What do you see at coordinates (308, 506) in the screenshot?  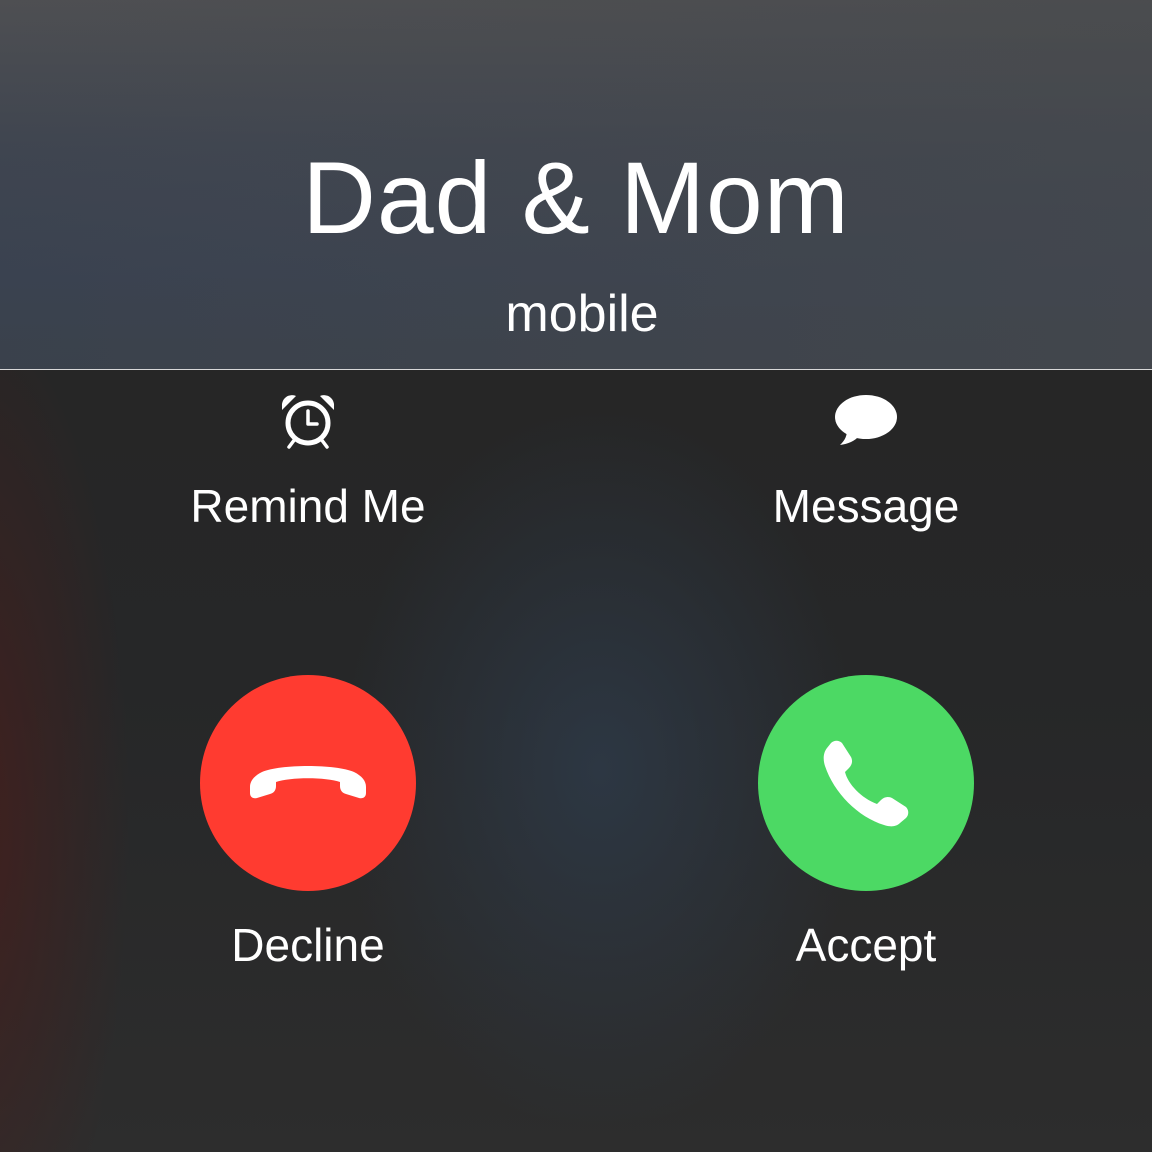 I see `remind-me-label: Remind Me` at bounding box center [308, 506].